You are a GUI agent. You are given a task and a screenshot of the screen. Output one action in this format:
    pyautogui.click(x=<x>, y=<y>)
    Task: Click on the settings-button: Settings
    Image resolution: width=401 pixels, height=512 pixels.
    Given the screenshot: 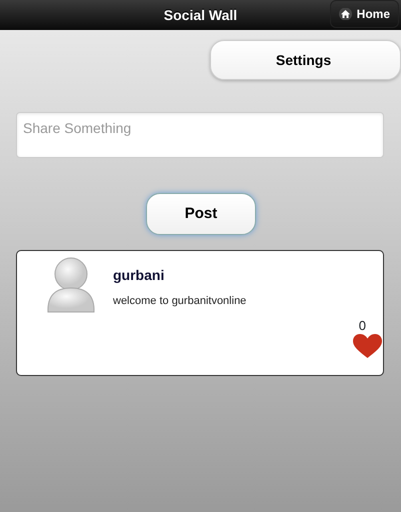 What is the action you would take?
    pyautogui.click(x=305, y=60)
    